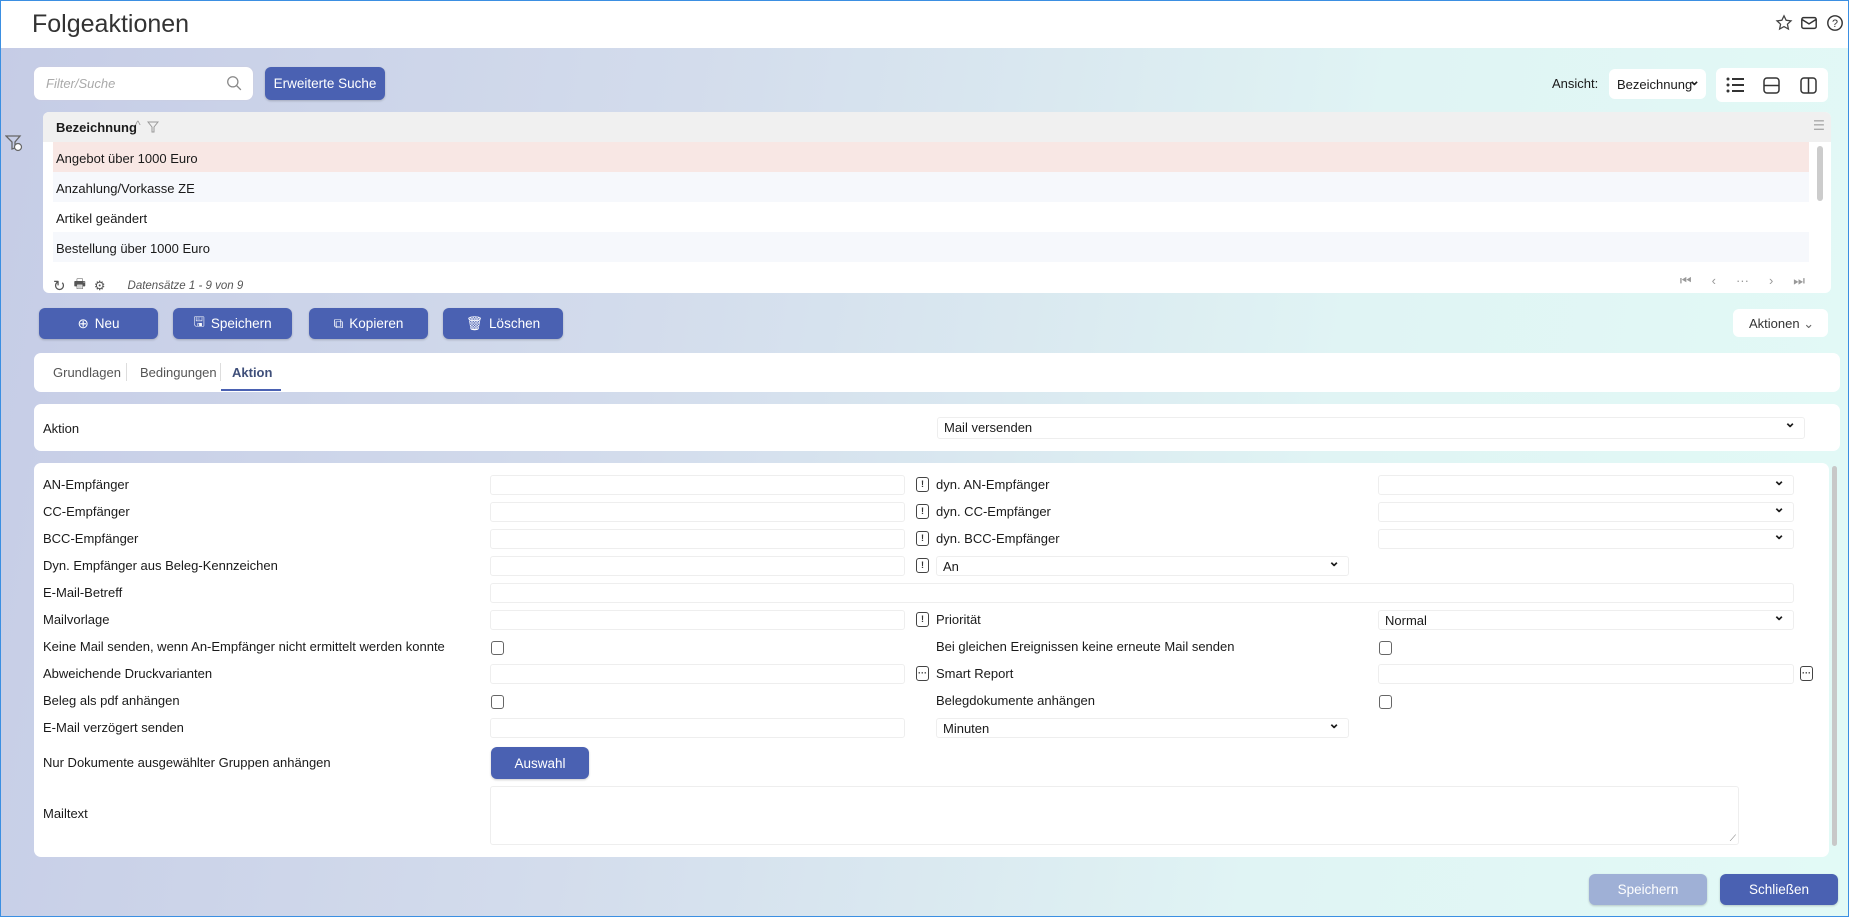  Describe the element at coordinates (924, 24) in the screenshot. I see `title-bar: Folgeaktionen ?` at that location.